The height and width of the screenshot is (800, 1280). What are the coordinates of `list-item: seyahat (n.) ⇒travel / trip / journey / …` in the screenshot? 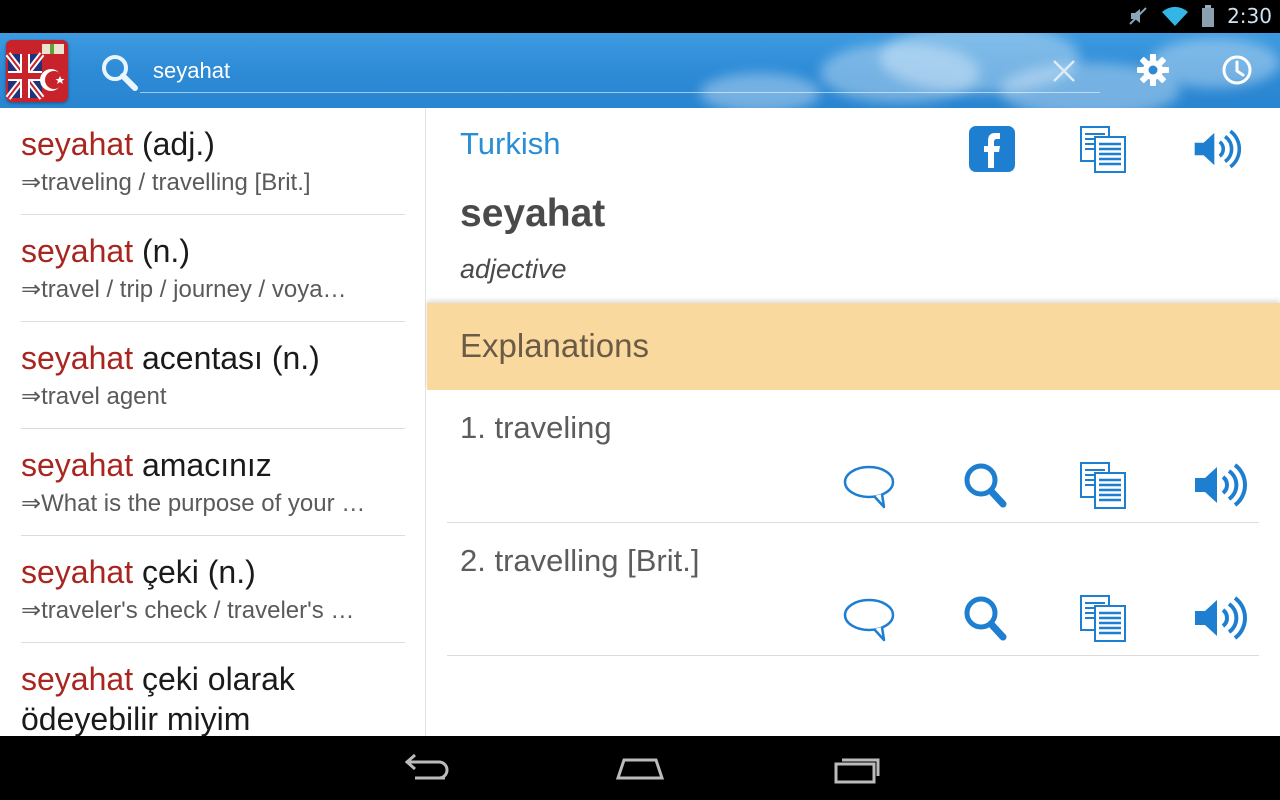 It's located at (213, 276).